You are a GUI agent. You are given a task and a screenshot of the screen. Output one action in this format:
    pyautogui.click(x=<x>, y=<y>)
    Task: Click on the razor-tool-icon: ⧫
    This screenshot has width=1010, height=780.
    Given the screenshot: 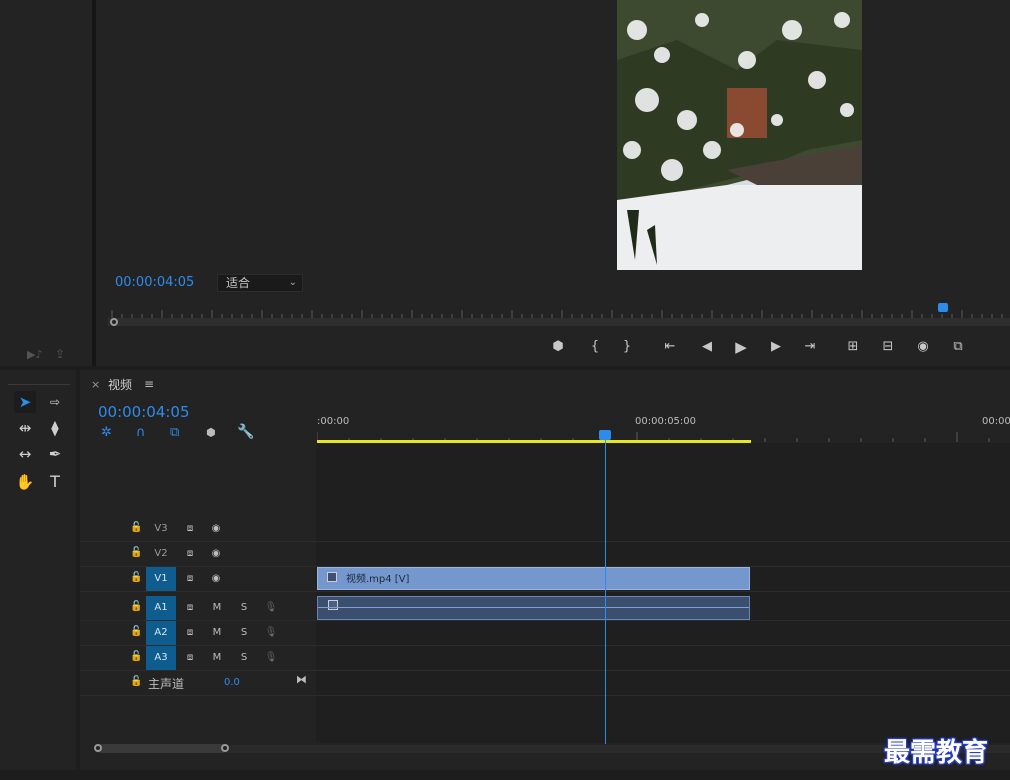 What is the action you would take?
    pyautogui.click(x=55, y=428)
    